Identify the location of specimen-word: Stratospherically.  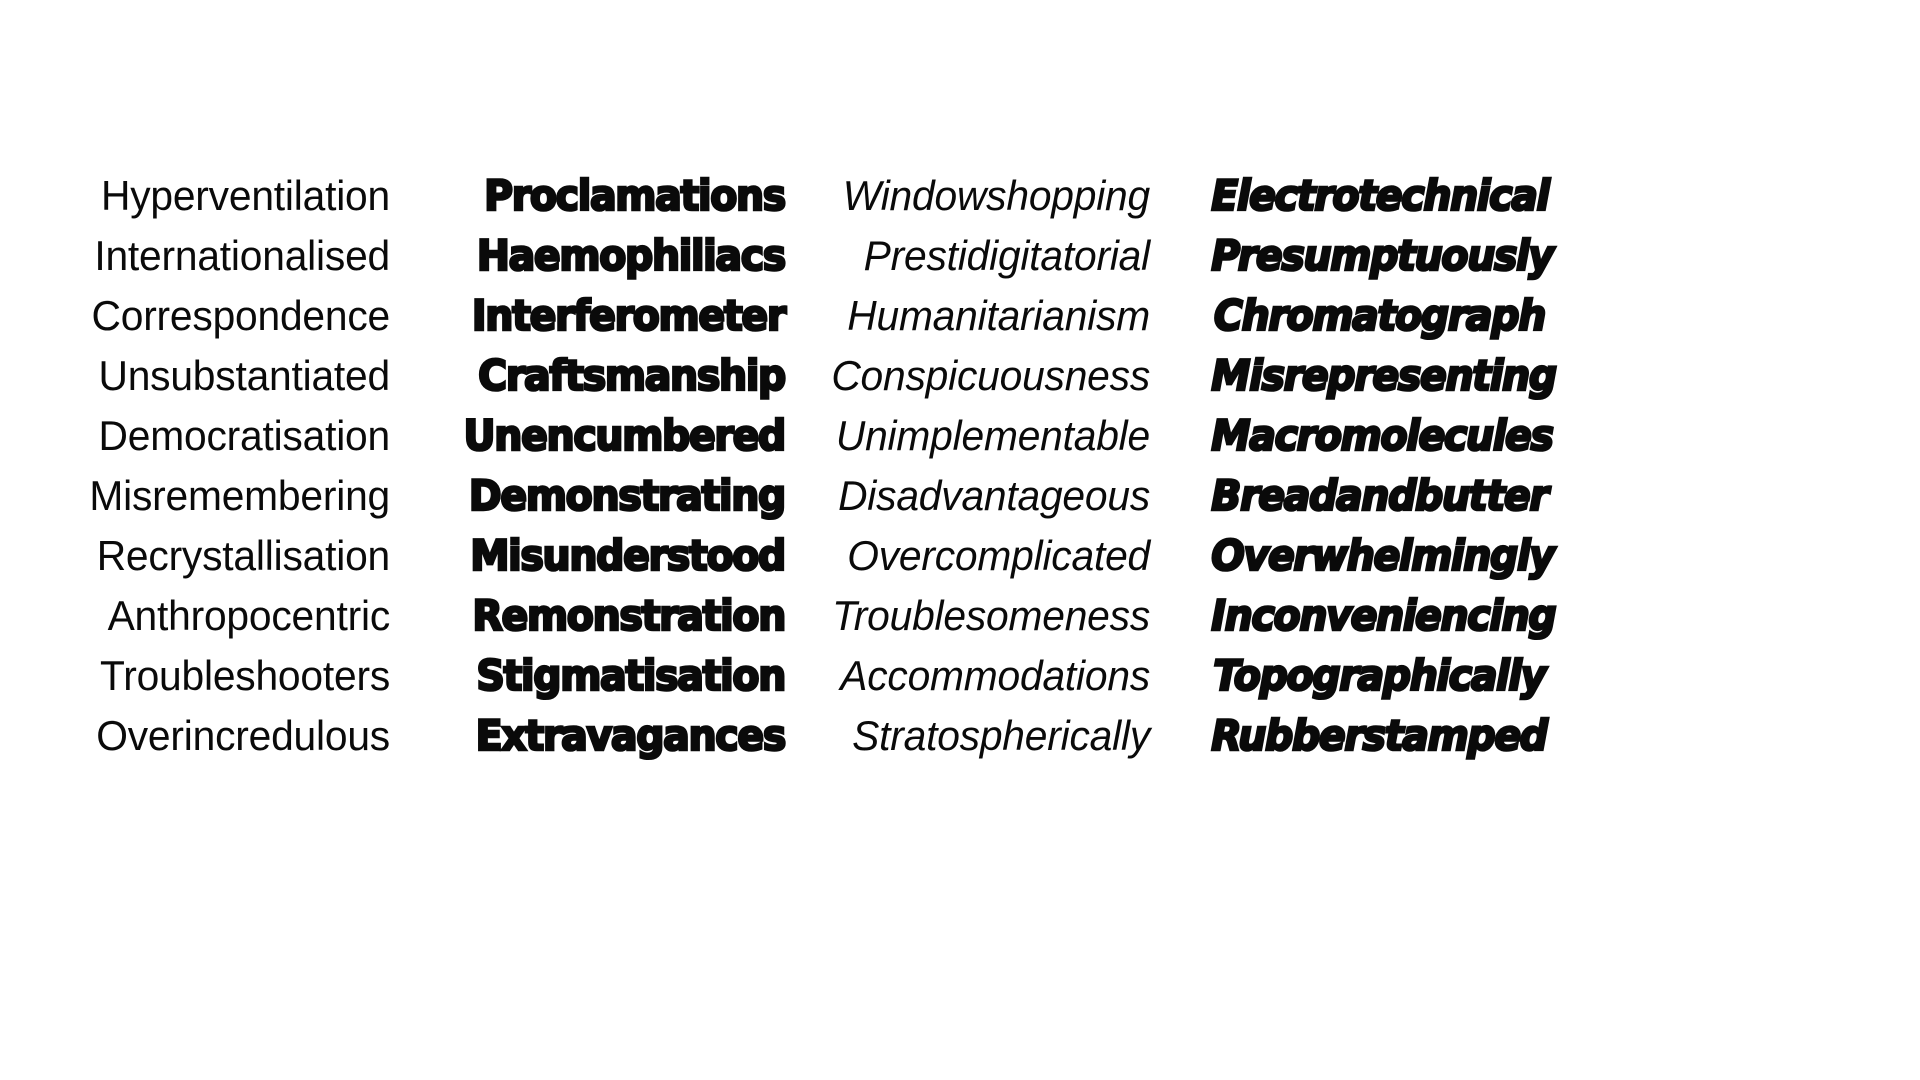
(1001, 735).